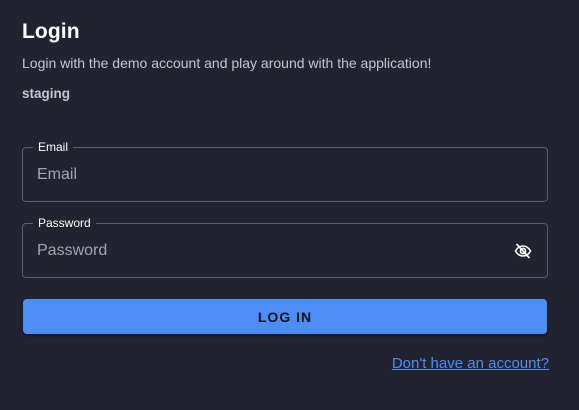 The image size is (579, 410). I want to click on email-field: Email, so click(285, 170).